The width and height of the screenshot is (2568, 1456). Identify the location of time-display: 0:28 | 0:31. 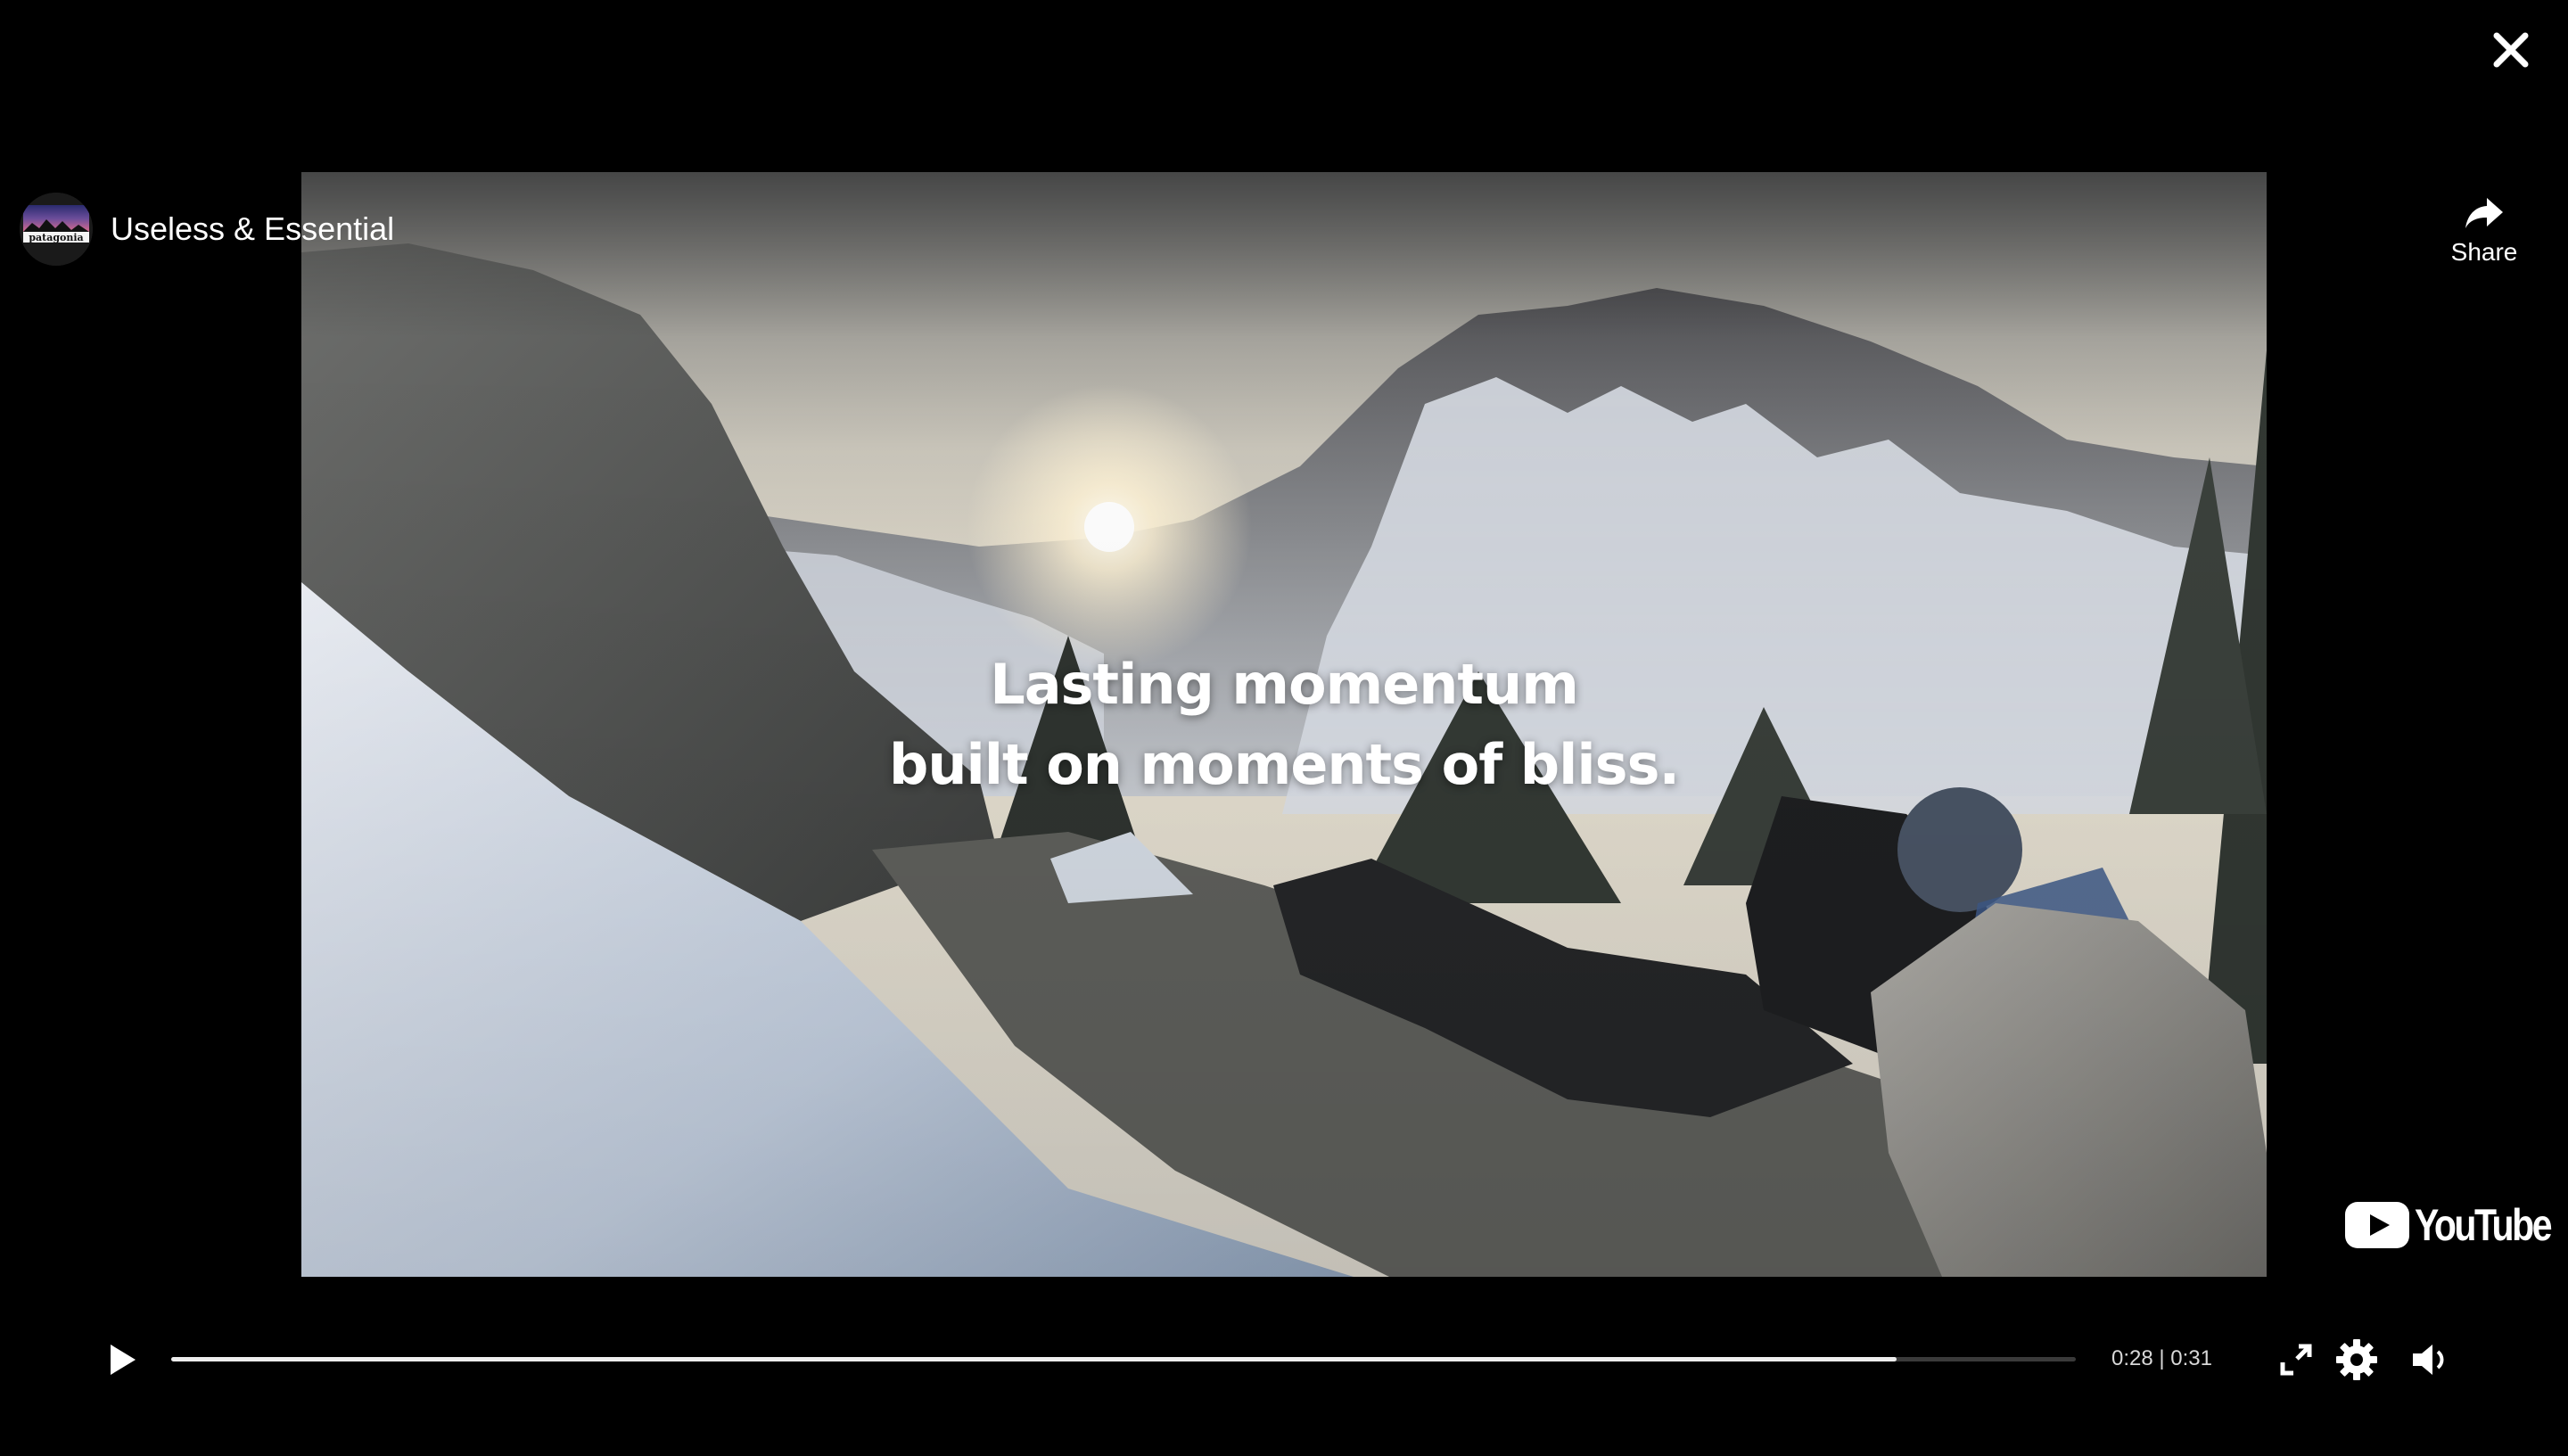
(2161, 1358).